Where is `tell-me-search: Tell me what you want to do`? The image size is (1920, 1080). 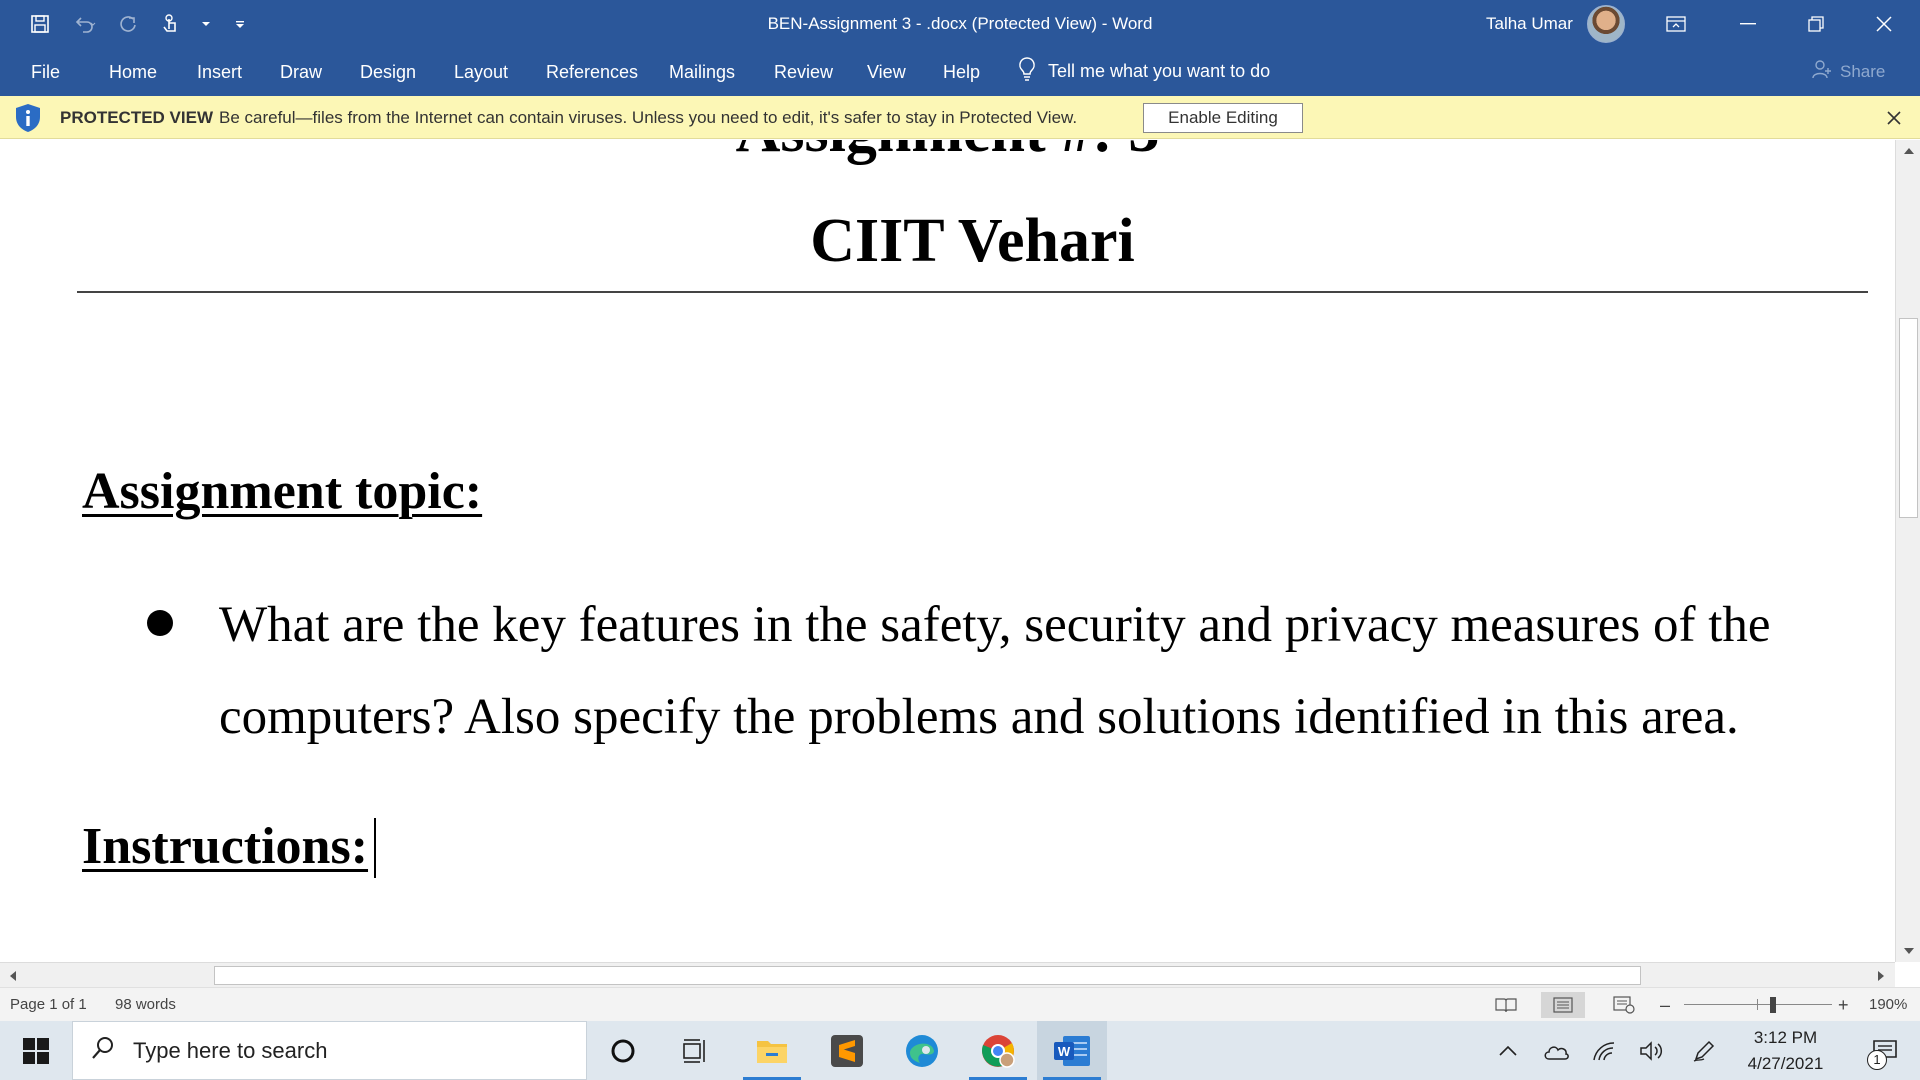
tell-me-search: Tell me what you want to do is located at coordinates (1144, 71).